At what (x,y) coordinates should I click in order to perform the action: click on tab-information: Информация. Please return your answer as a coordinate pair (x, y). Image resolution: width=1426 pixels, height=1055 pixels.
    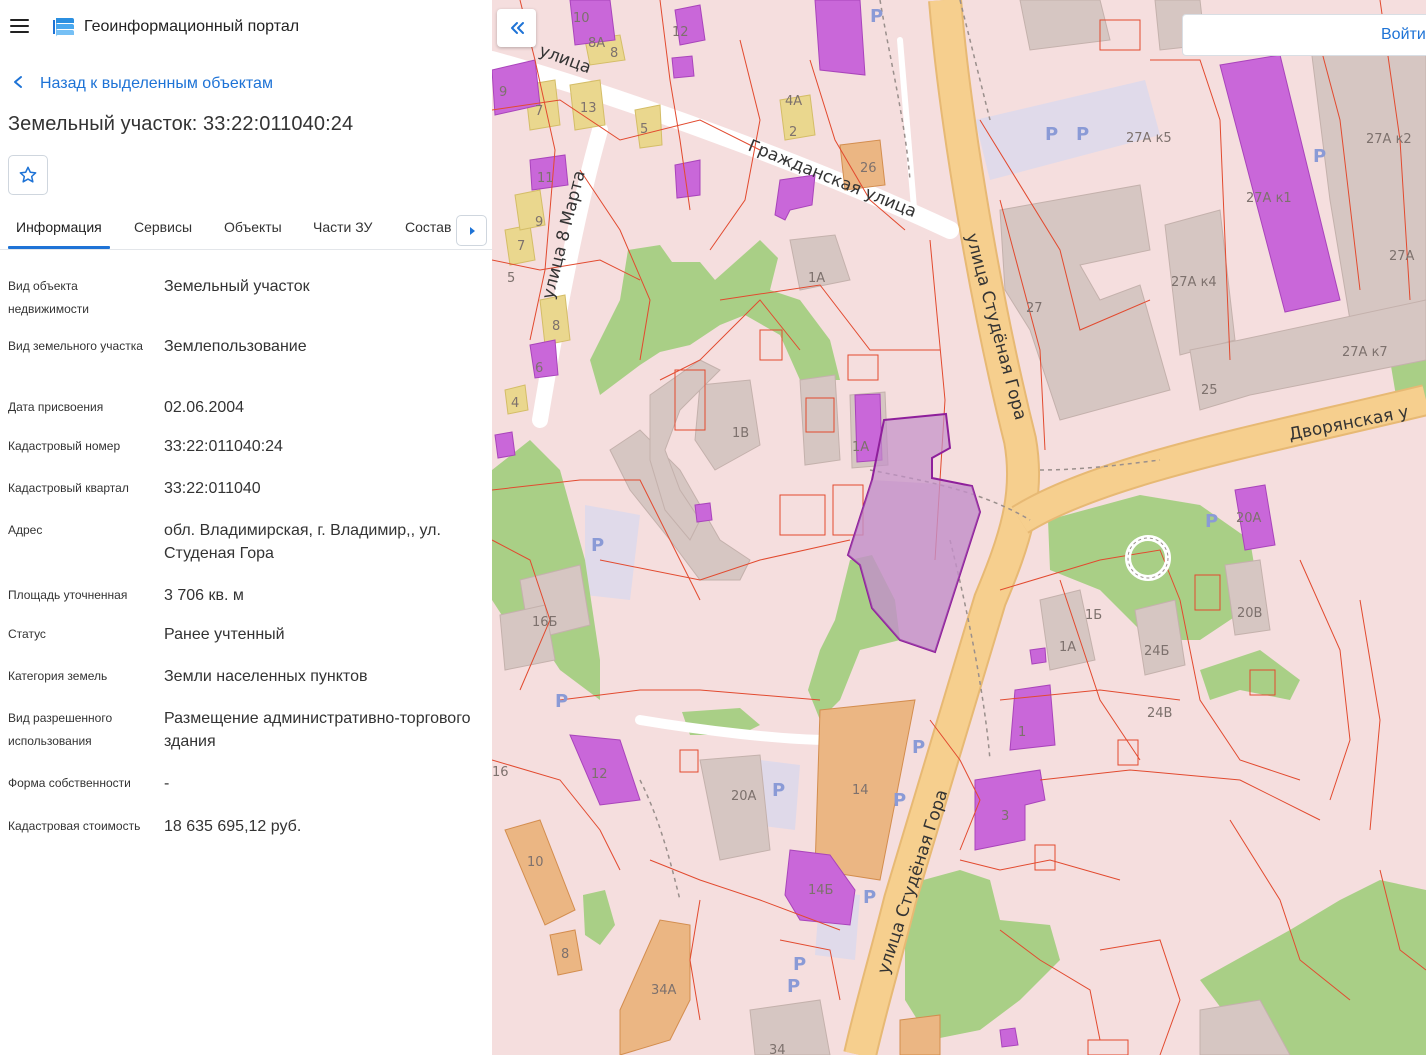
    Looking at the image, I should click on (59, 227).